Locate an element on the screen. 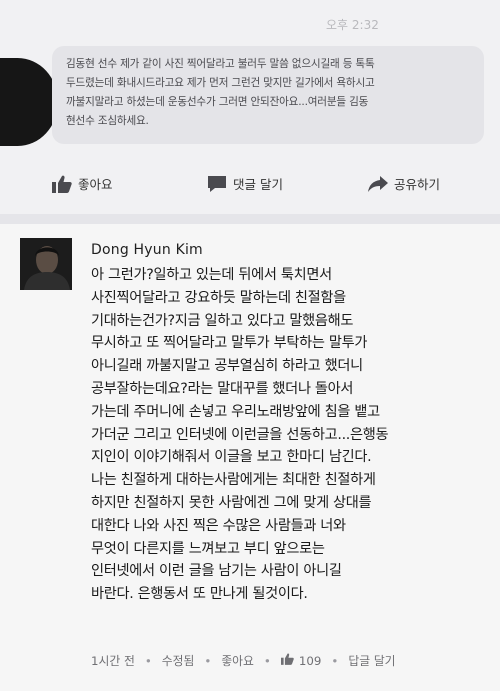 Image resolution: width=500 pixels, height=691 pixels. small-thumbs-up-icon is located at coordinates (287, 660).